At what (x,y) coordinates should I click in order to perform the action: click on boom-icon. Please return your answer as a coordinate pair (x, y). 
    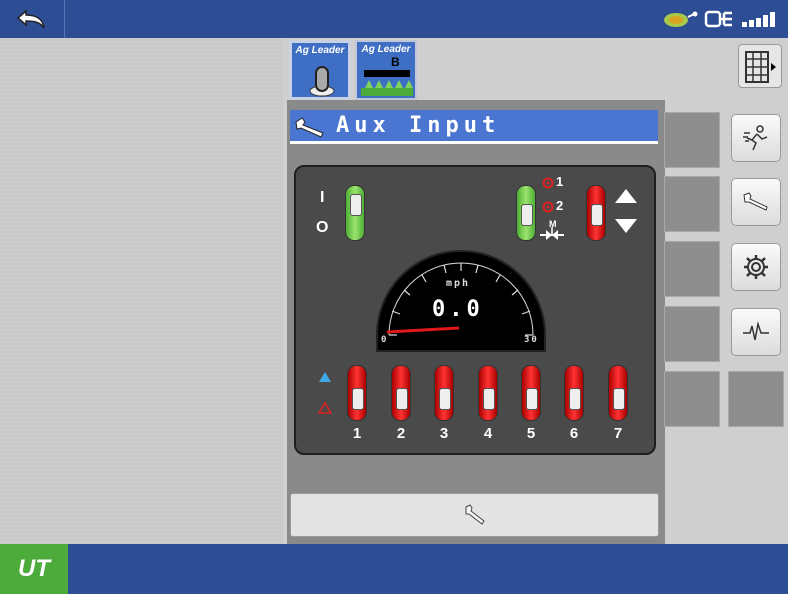
    Looking at the image, I should click on (387, 83).